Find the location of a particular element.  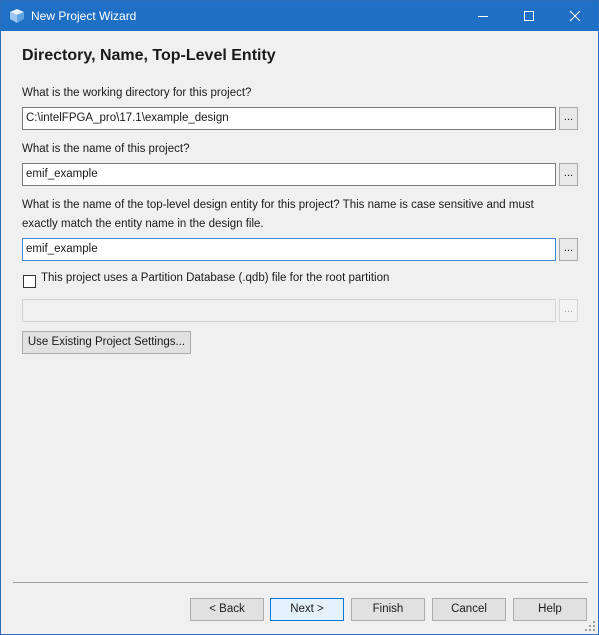

back-button: < Back is located at coordinates (227, 609).